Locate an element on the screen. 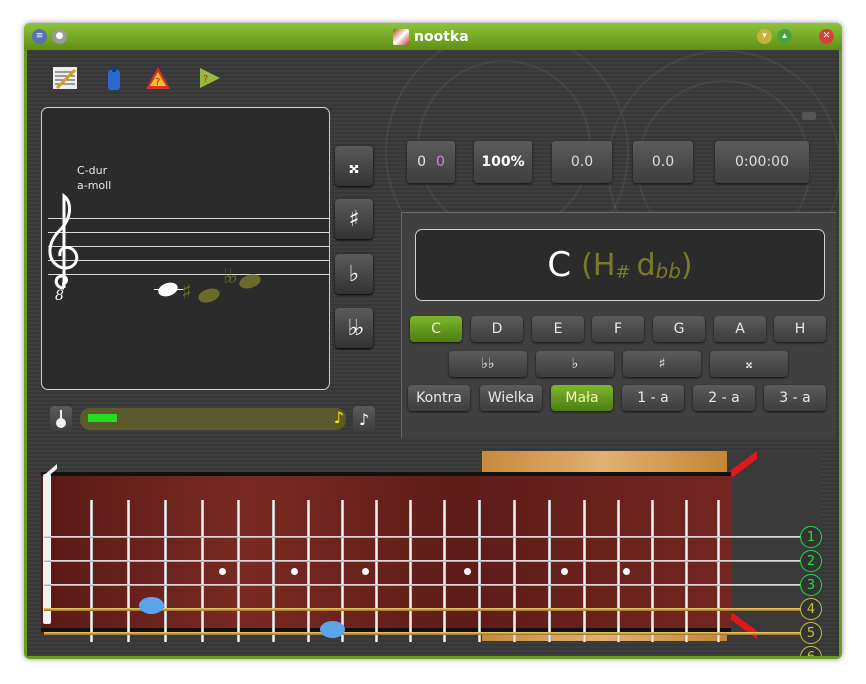  tuner-button is located at coordinates (61, 419).